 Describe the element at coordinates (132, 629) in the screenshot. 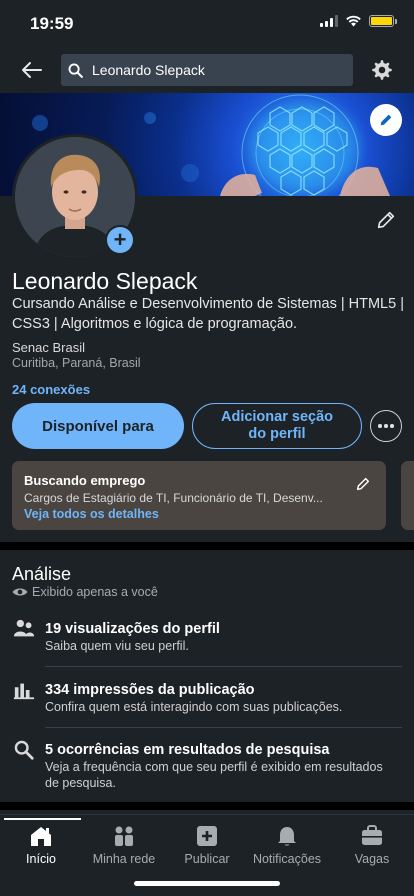

I see `analytics-item-title: 19 visualizações do perfil` at that location.